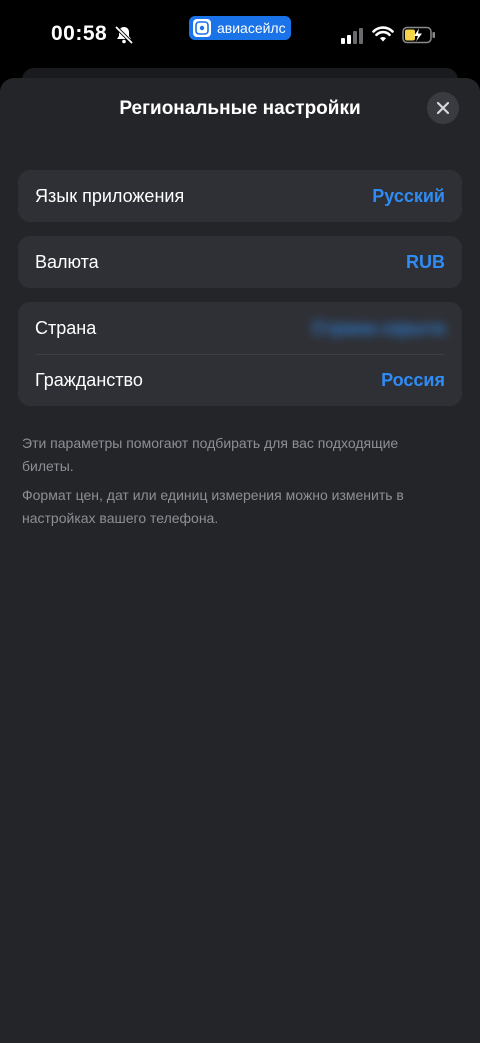 The image size is (480, 1043). I want to click on currency-value: RUB, so click(425, 261).